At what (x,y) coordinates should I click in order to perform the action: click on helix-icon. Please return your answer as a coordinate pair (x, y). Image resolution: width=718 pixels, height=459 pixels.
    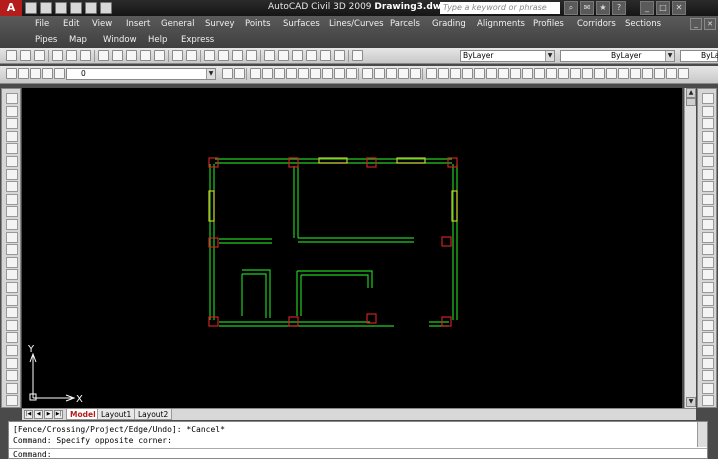
    Looking at the image, I should click on (647, 73).